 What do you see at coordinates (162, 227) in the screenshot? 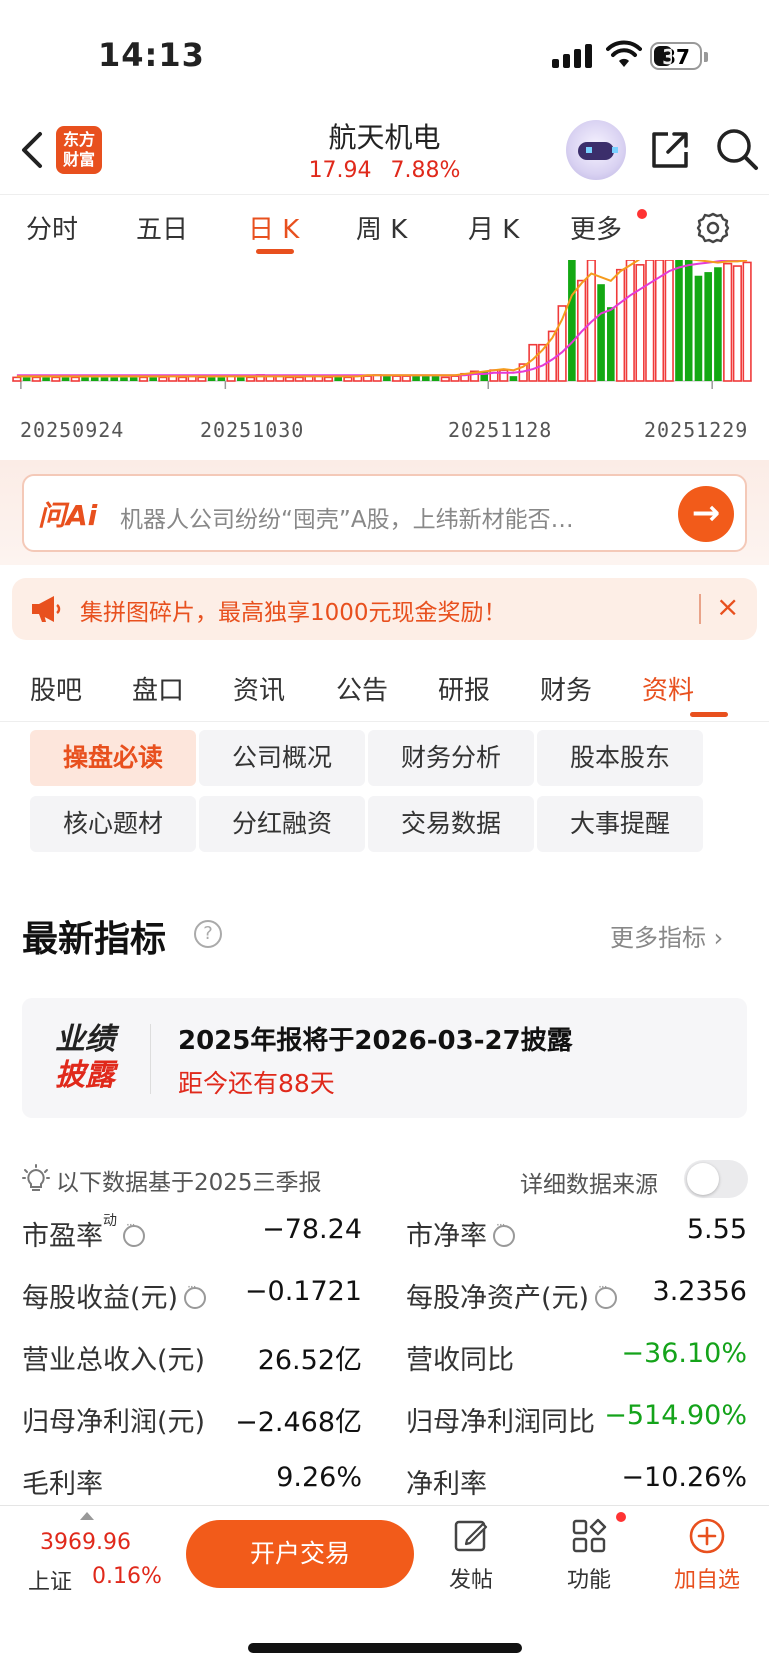
I see `period-tab-five-day: 五日` at bounding box center [162, 227].